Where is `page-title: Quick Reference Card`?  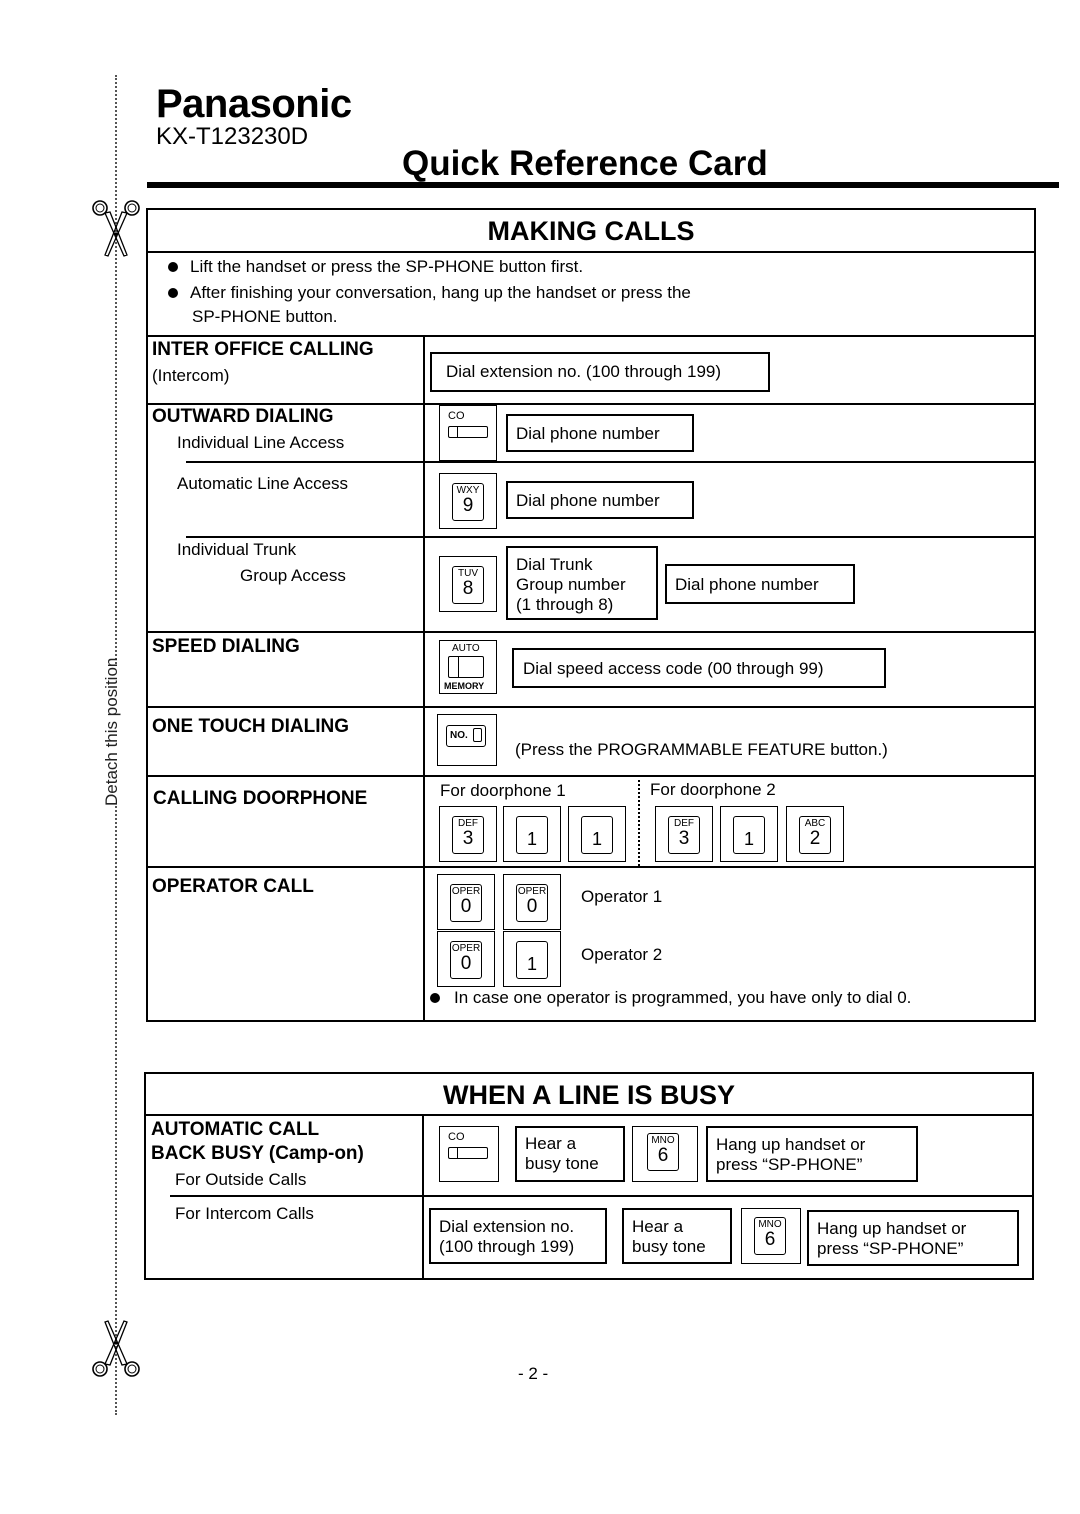 page-title: Quick Reference Card is located at coordinates (585, 163).